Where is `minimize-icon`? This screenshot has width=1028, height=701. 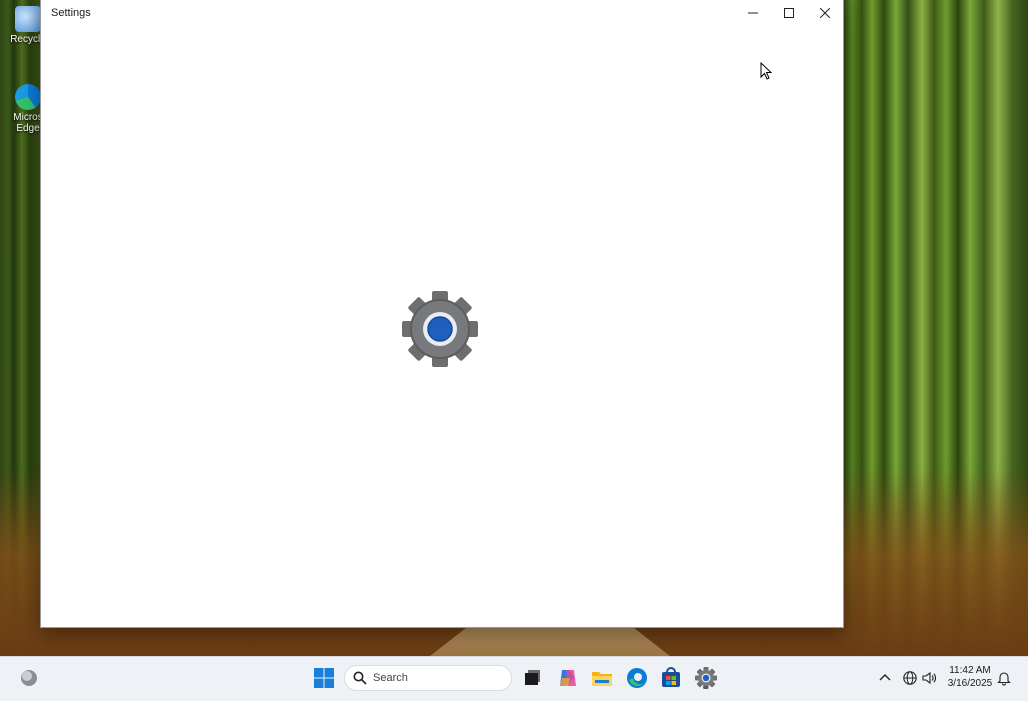
minimize-icon is located at coordinates (753, 13).